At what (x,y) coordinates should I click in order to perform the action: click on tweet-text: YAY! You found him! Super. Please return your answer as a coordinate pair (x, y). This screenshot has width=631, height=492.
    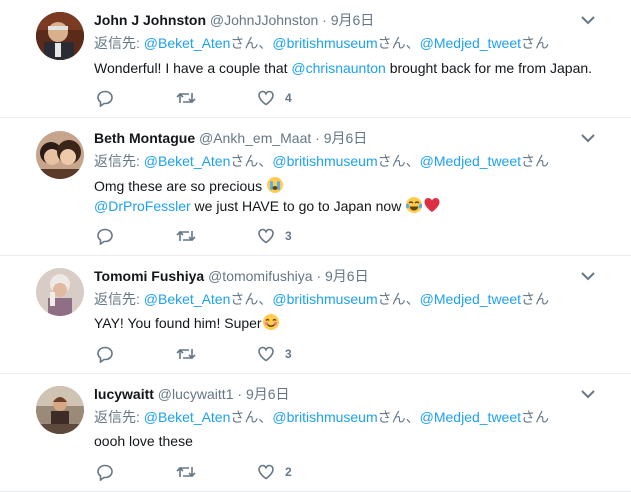
    Looking at the image, I should click on (187, 323).